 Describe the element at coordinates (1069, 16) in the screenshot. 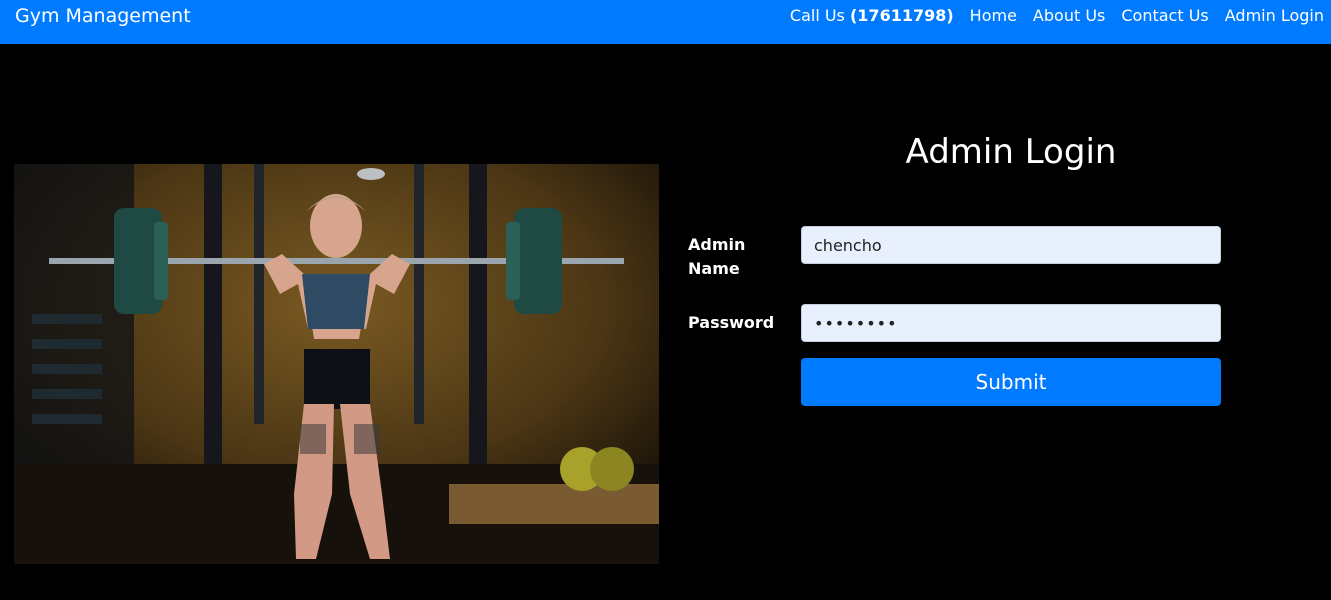

I see `nav-about-us: About Us` at that location.